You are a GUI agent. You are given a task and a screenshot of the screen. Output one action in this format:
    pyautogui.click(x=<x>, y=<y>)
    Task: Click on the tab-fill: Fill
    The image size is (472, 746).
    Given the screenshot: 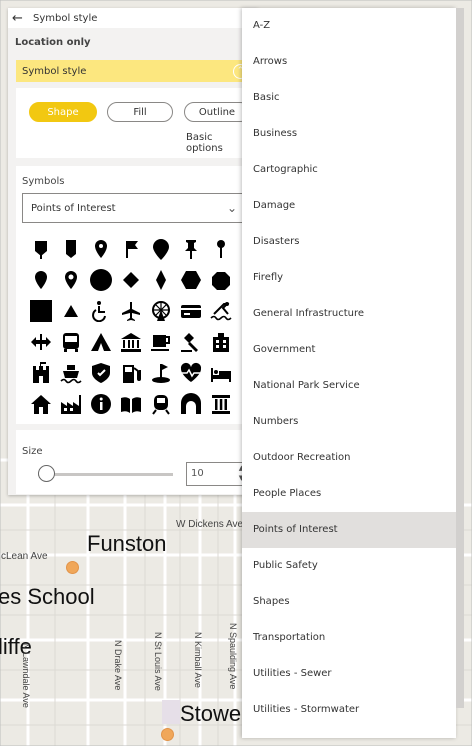 What is the action you would take?
    pyautogui.click(x=140, y=112)
    